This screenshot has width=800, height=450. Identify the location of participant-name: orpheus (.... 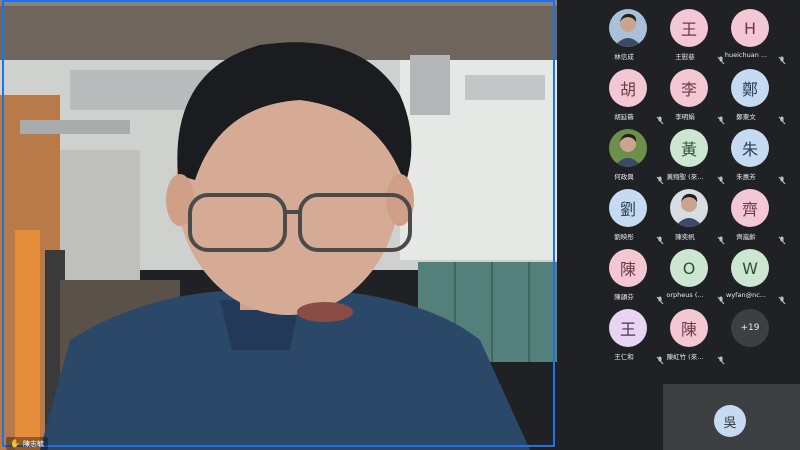
(685, 295).